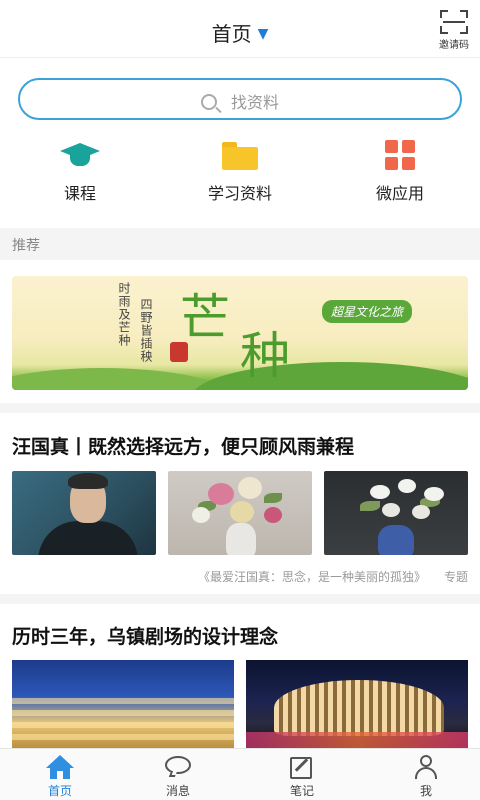 The image size is (480, 800). Describe the element at coordinates (240, 774) in the screenshot. I see `bottom-tab-bar: 首页 消息 笔记 我` at that location.